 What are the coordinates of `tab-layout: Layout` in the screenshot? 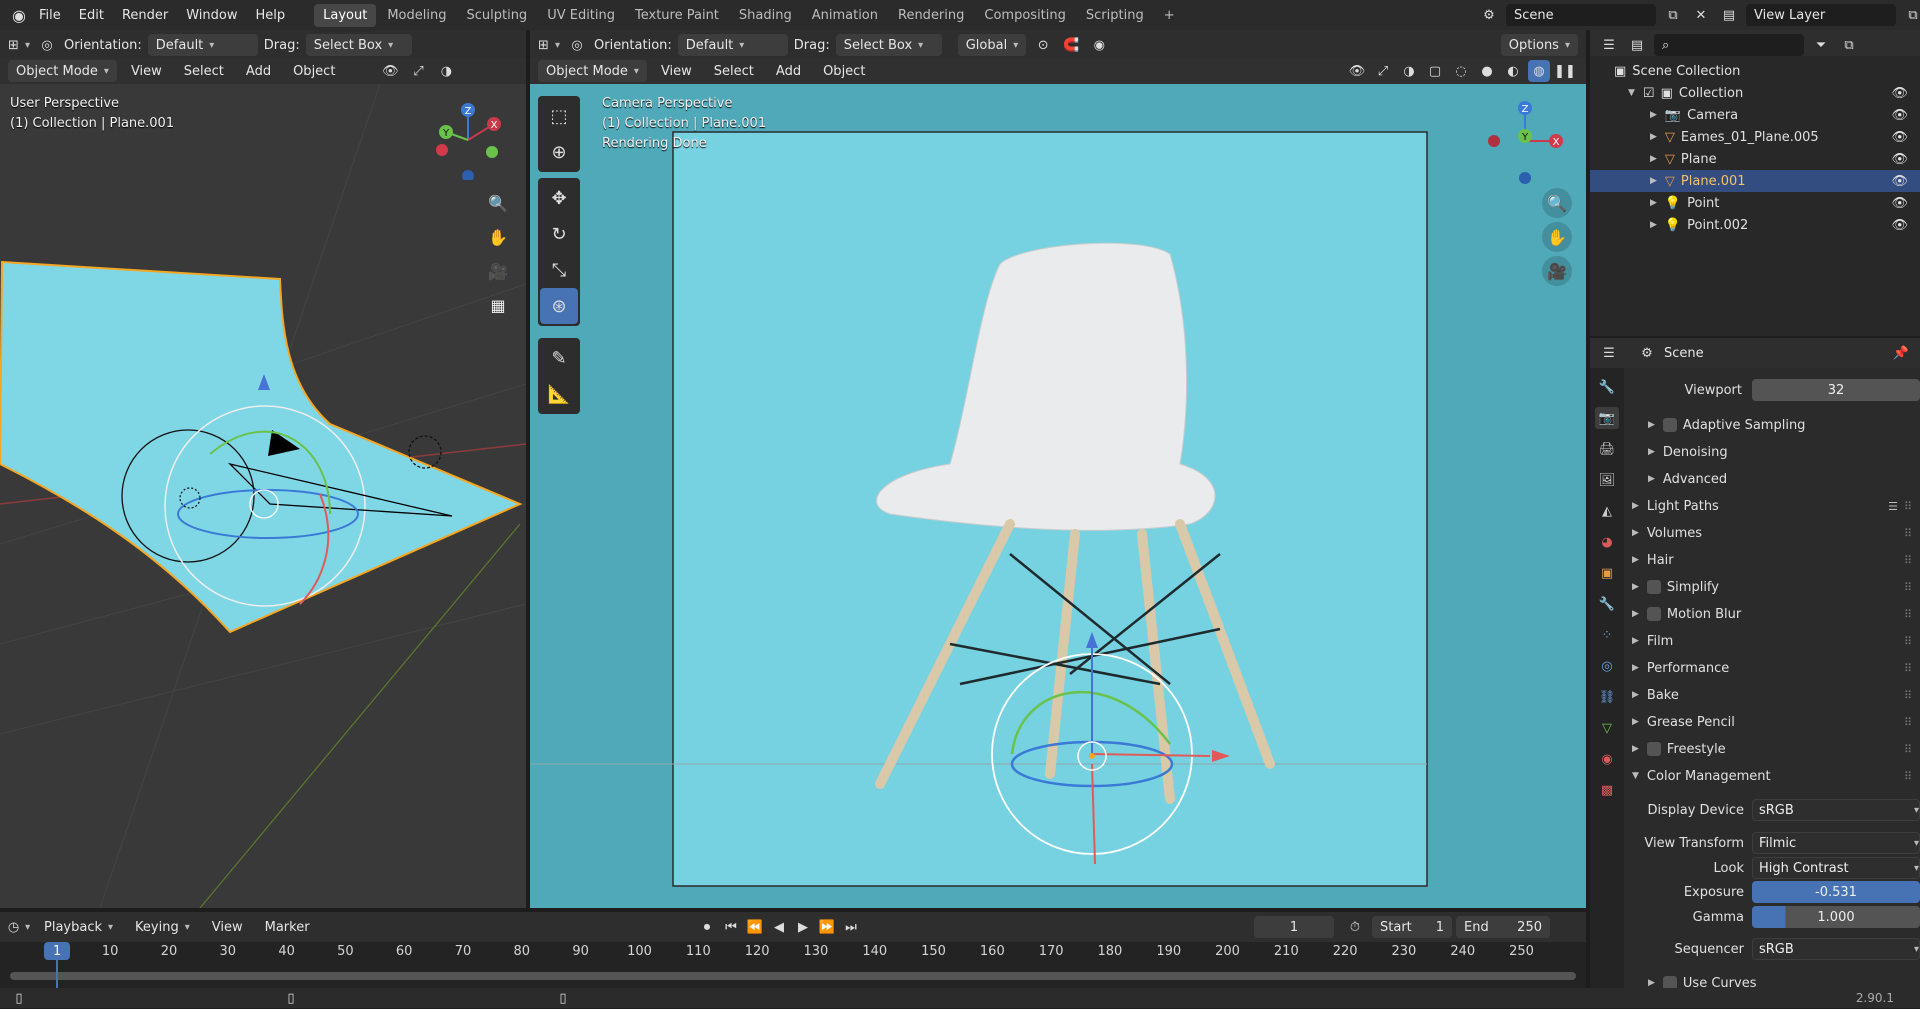 It's located at (345, 15).